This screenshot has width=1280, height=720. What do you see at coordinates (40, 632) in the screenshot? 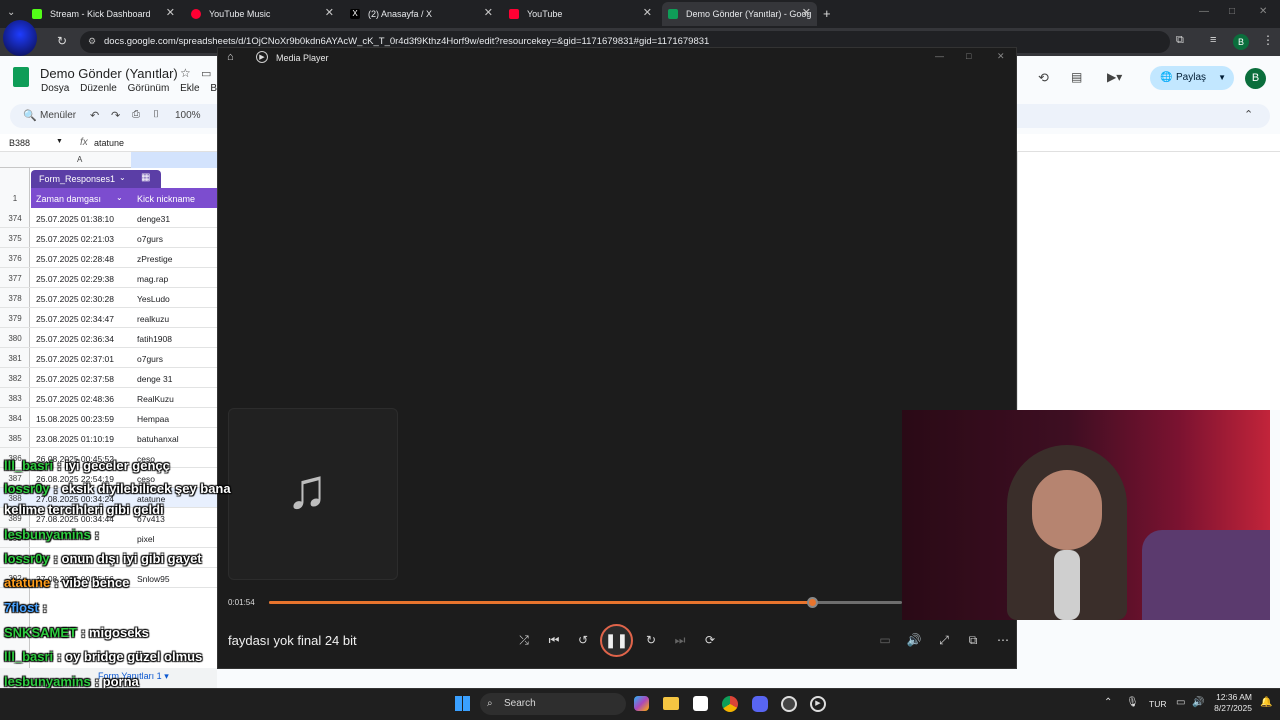
I see `chat-username: SNKSAMET` at bounding box center [40, 632].